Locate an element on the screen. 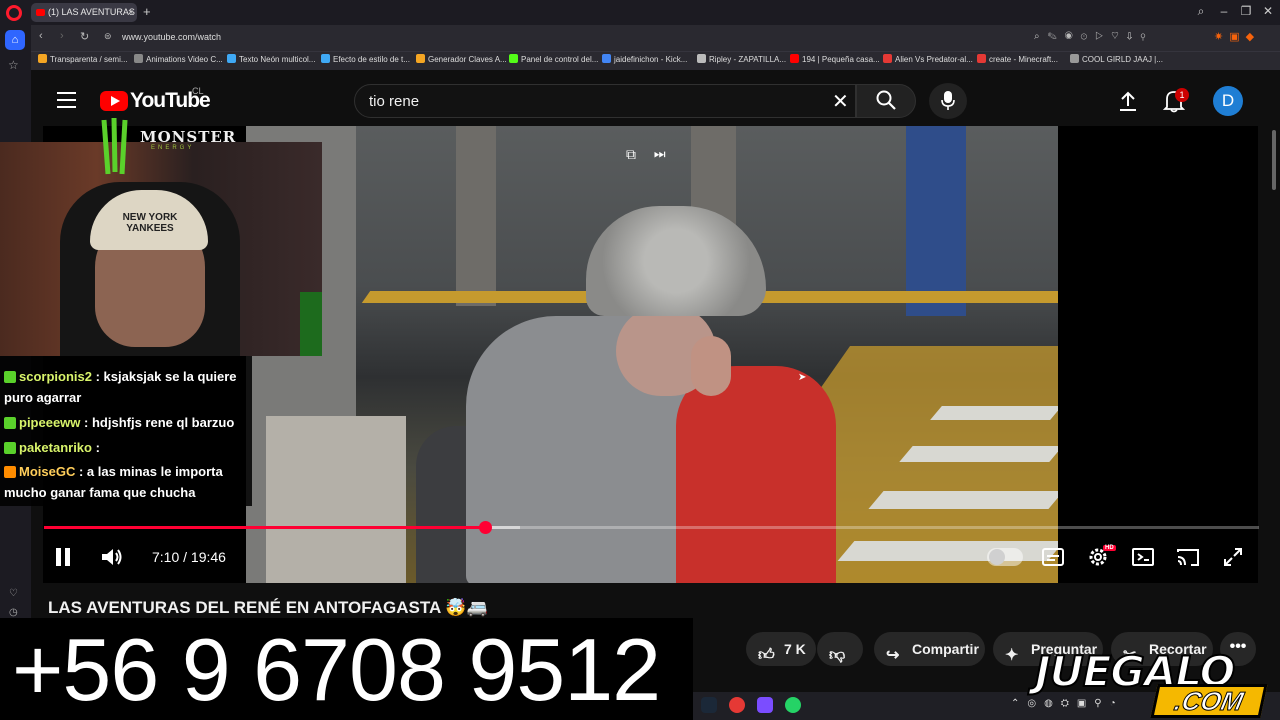 The width and height of the screenshot is (1280, 720). browser-search-icon: ⌕ is located at coordinates (1201, 11).